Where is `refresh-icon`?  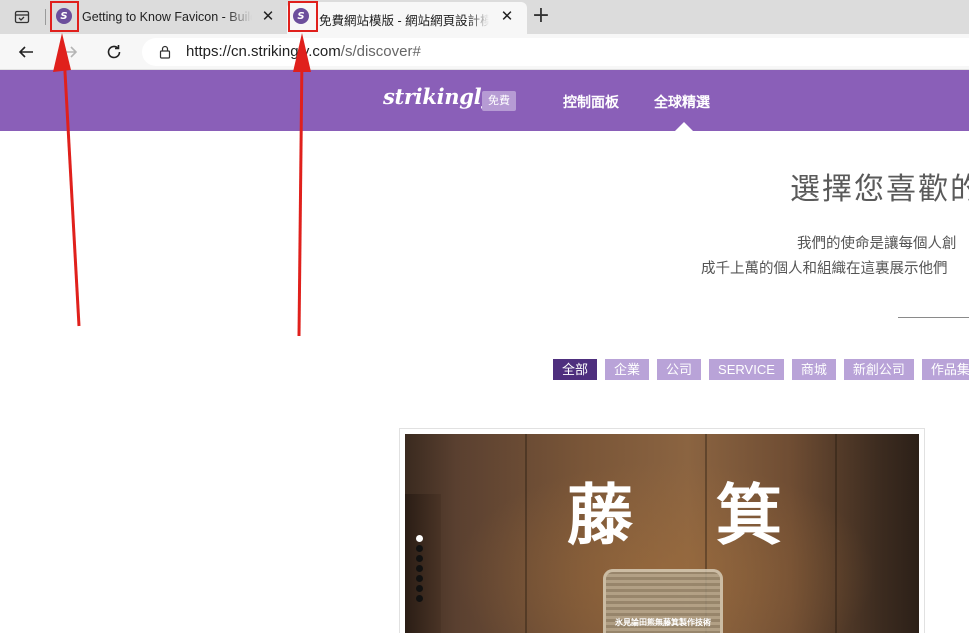
refresh-icon is located at coordinates (114, 52).